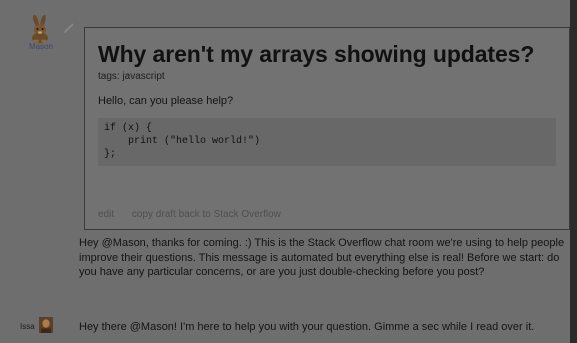  Describe the element at coordinates (41, 46) in the screenshot. I see `username-mason: Mason` at that location.